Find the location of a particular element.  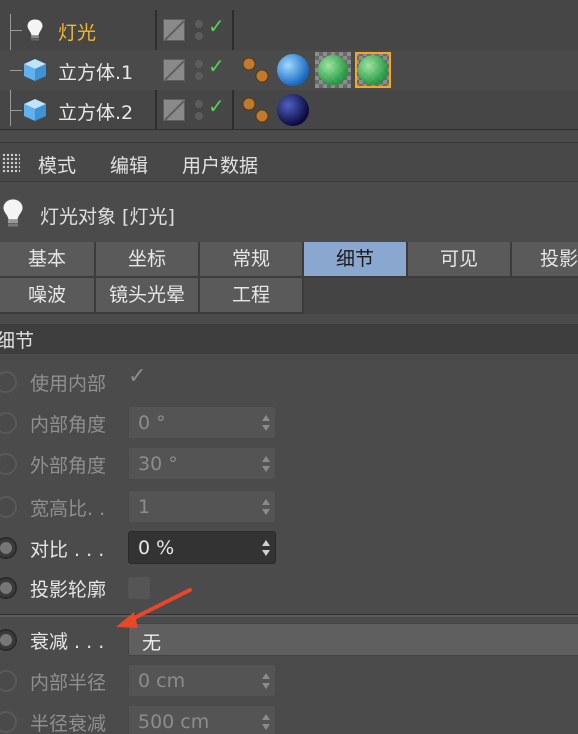

field-value: 1 is located at coordinates (144, 507).